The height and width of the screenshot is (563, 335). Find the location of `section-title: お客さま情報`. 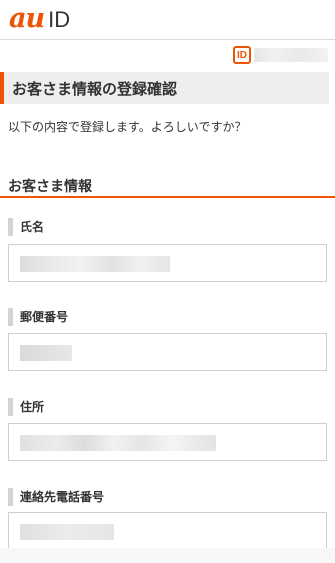

section-title: お客さま情報 is located at coordinates (50, 187).